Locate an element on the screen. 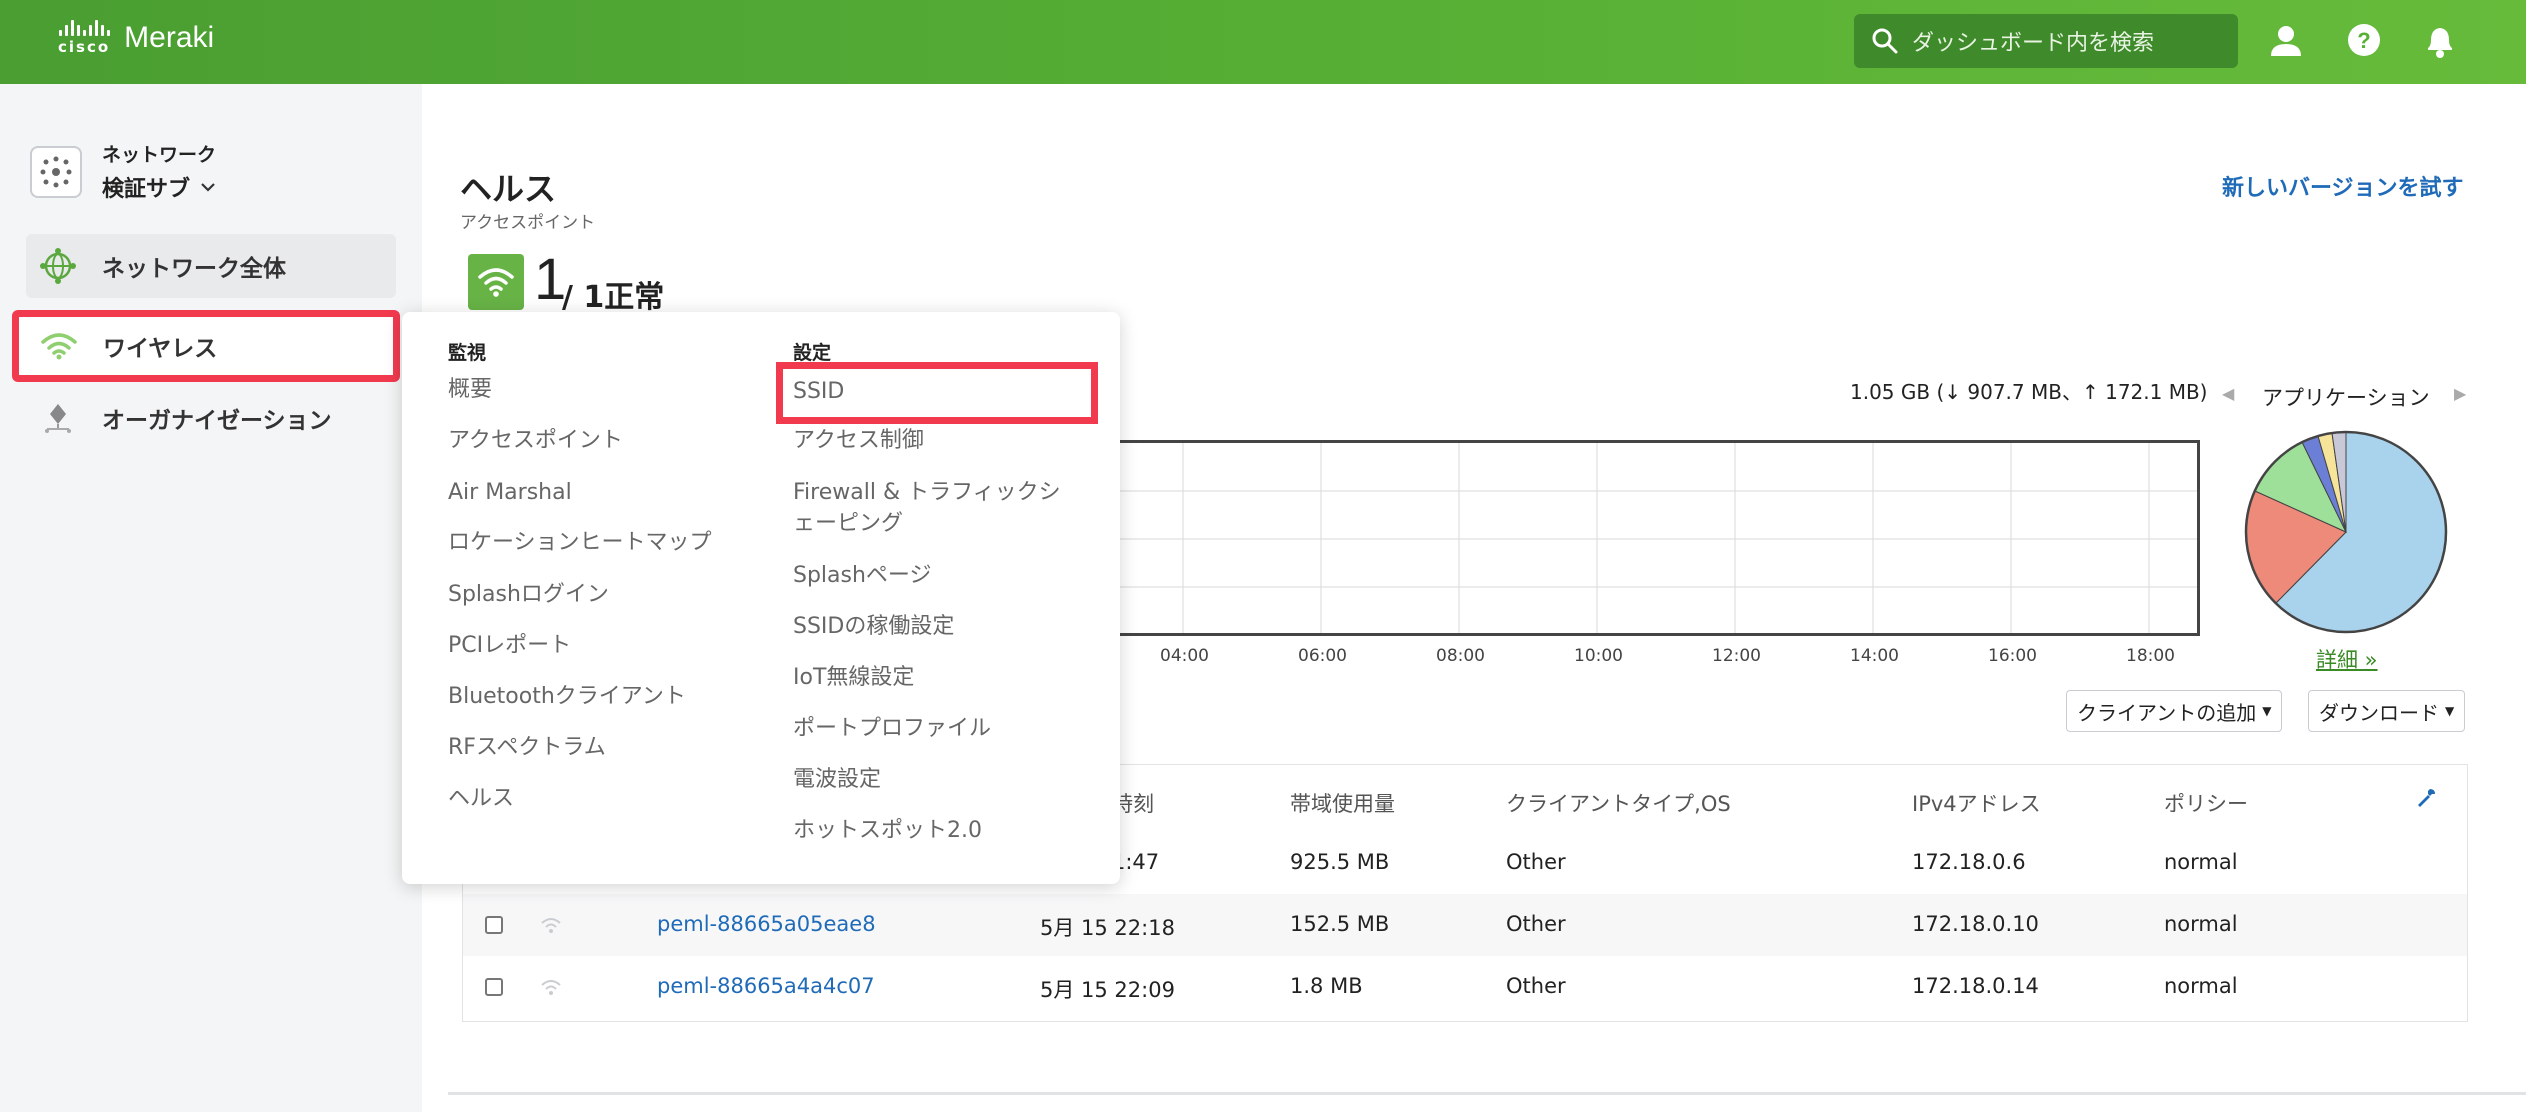  health-total: / 1正常 is located at coordinates (613, 297).